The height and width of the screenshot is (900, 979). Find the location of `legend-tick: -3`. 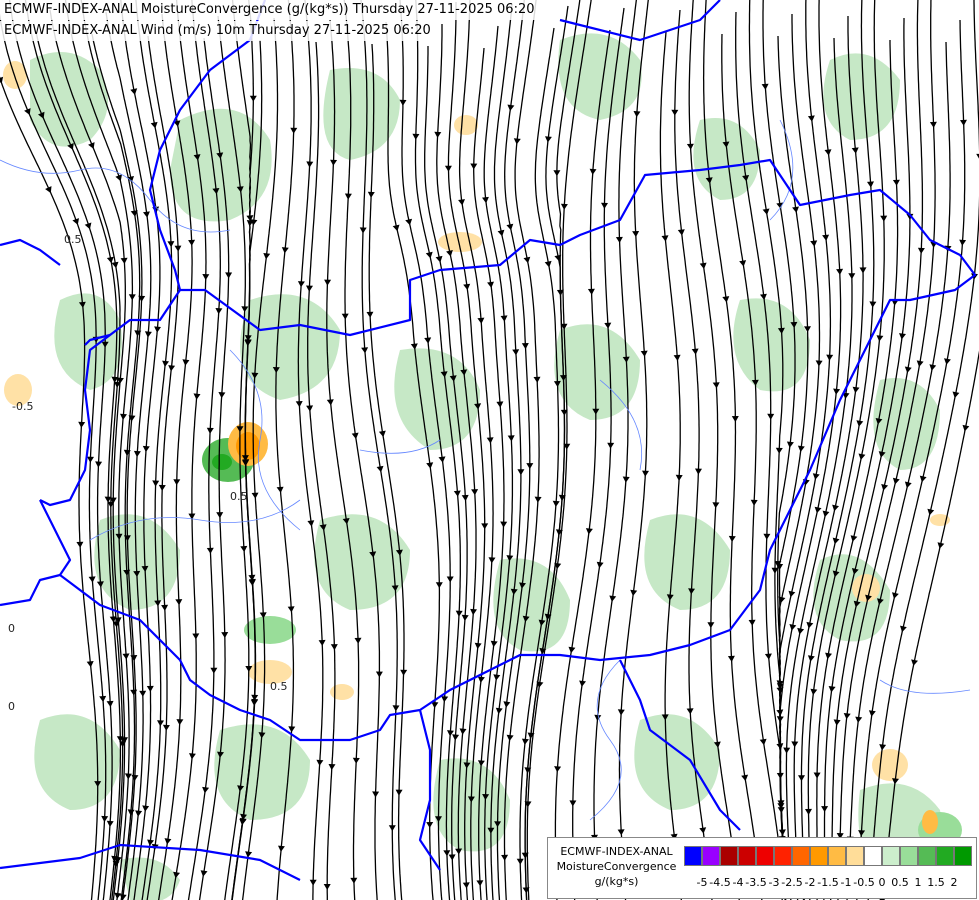

legend-tick: -3 is located at coordinates (774, 882).